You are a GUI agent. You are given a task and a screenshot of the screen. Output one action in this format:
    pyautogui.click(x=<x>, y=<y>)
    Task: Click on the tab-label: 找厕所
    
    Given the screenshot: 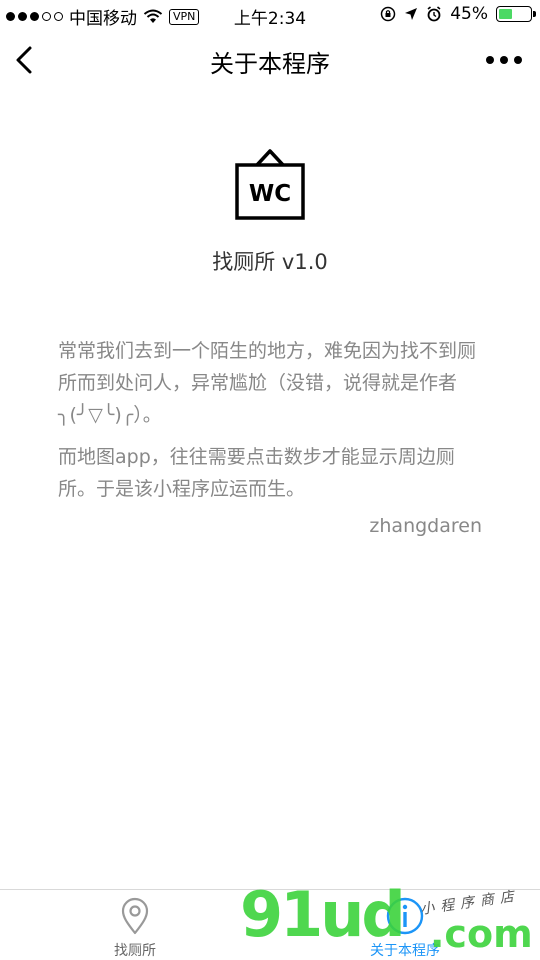 What is the action you would take?
    pyautogui.click(x=135, y=951)
    